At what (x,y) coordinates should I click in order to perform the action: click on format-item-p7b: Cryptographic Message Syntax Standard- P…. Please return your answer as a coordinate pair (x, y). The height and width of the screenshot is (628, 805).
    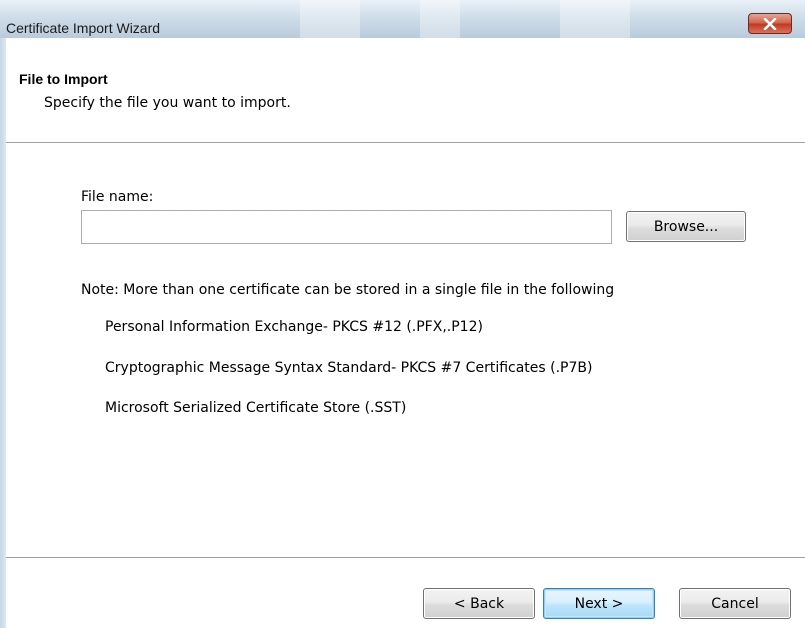
    Looking at the image, I should click on (349, 368).